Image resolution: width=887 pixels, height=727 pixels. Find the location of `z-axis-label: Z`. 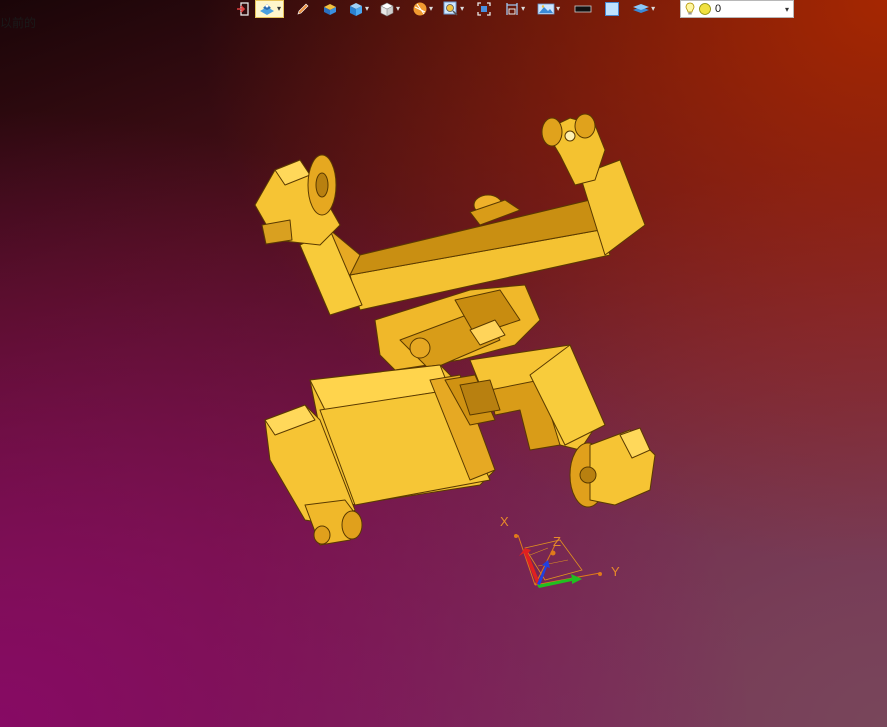

z-axis-label: Z is located at coordinates (557, 541).